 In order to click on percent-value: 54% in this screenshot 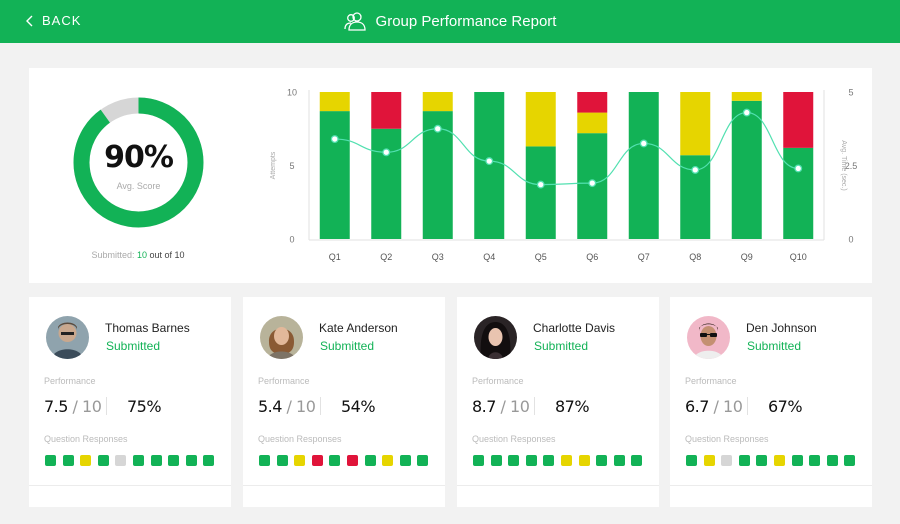, I will do `click(358, 406)`.